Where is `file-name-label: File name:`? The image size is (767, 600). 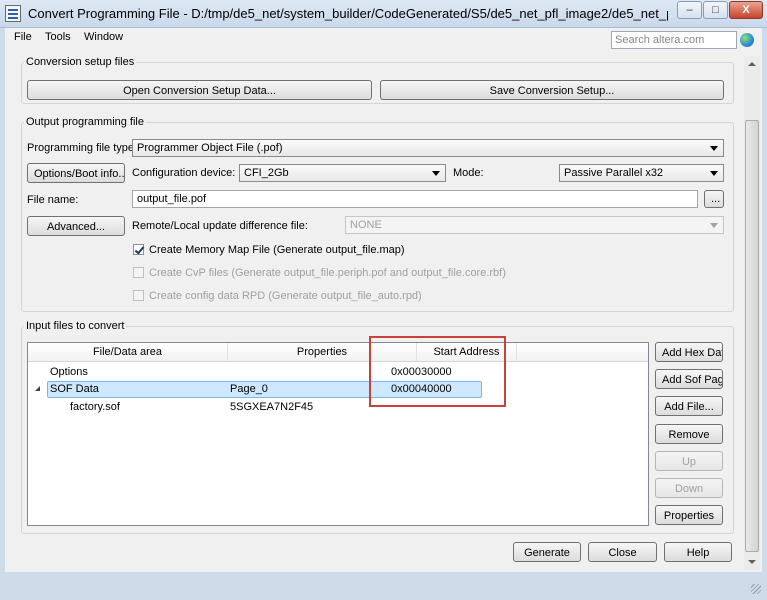
file-name-label: File name: is located at coordinates (53, 200).